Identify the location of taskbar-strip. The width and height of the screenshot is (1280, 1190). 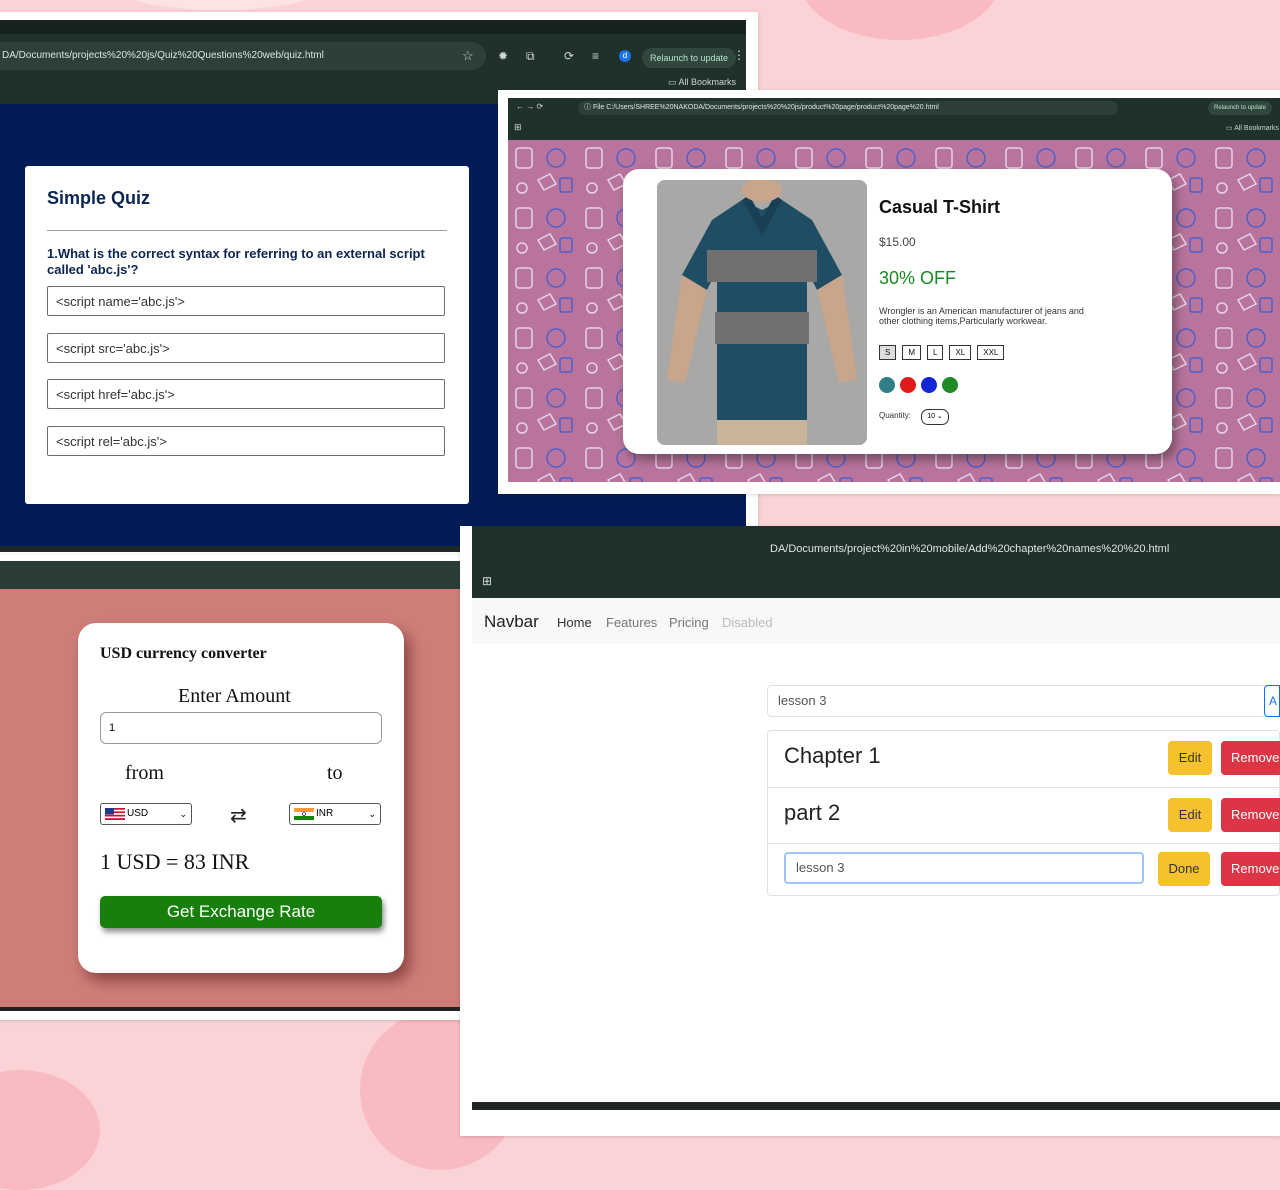
(876, 1106).